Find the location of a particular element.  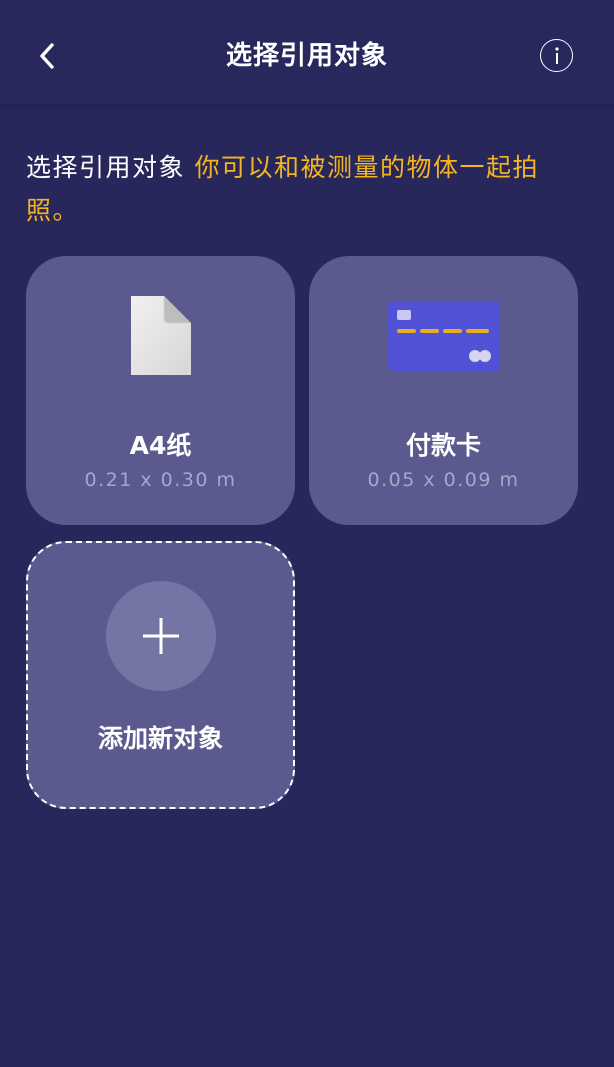

object-dimensions: 0.21 x 0.30 m is located at coordinates (160, 480).